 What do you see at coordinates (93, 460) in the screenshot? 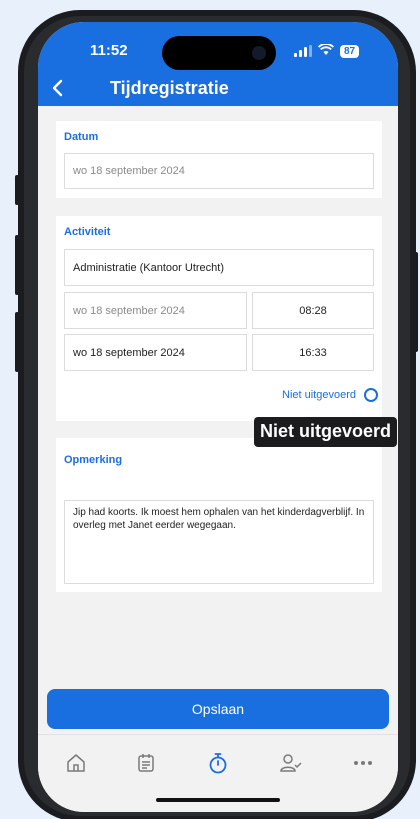
I see `opmerking-heading: Opmerking` at bounding box center [93, 460].